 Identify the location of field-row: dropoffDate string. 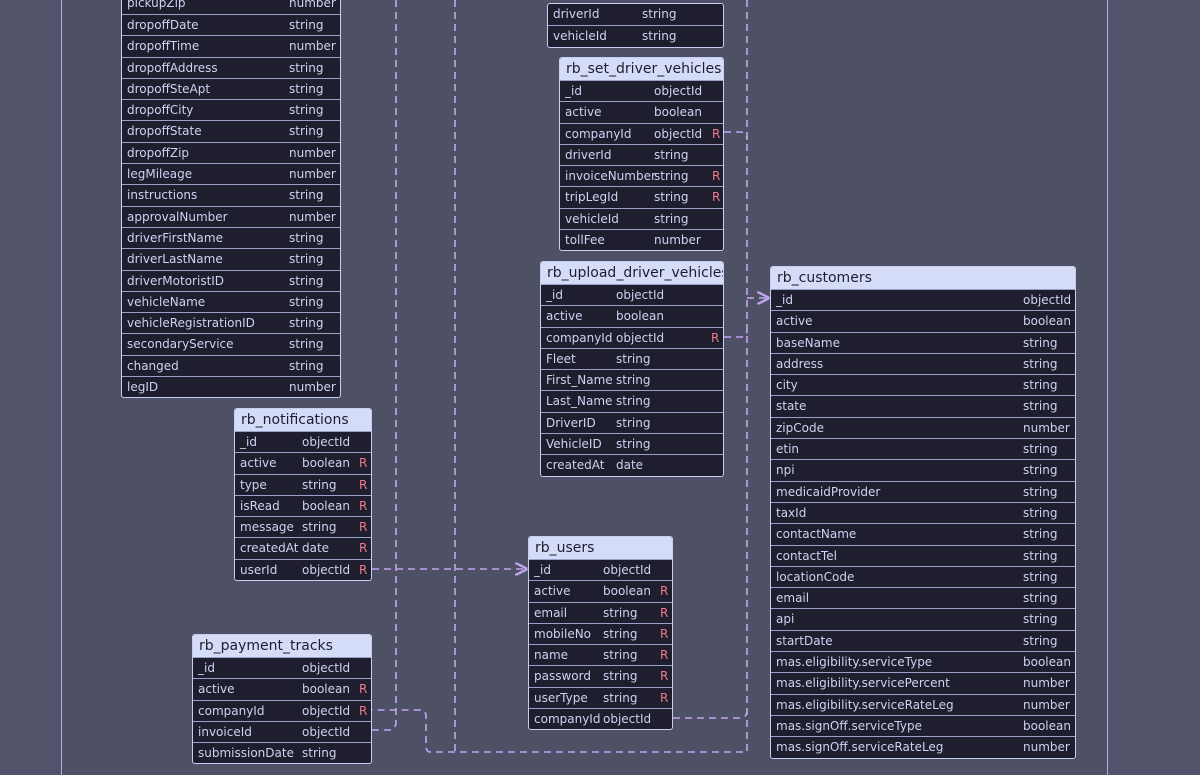
(231, 24).